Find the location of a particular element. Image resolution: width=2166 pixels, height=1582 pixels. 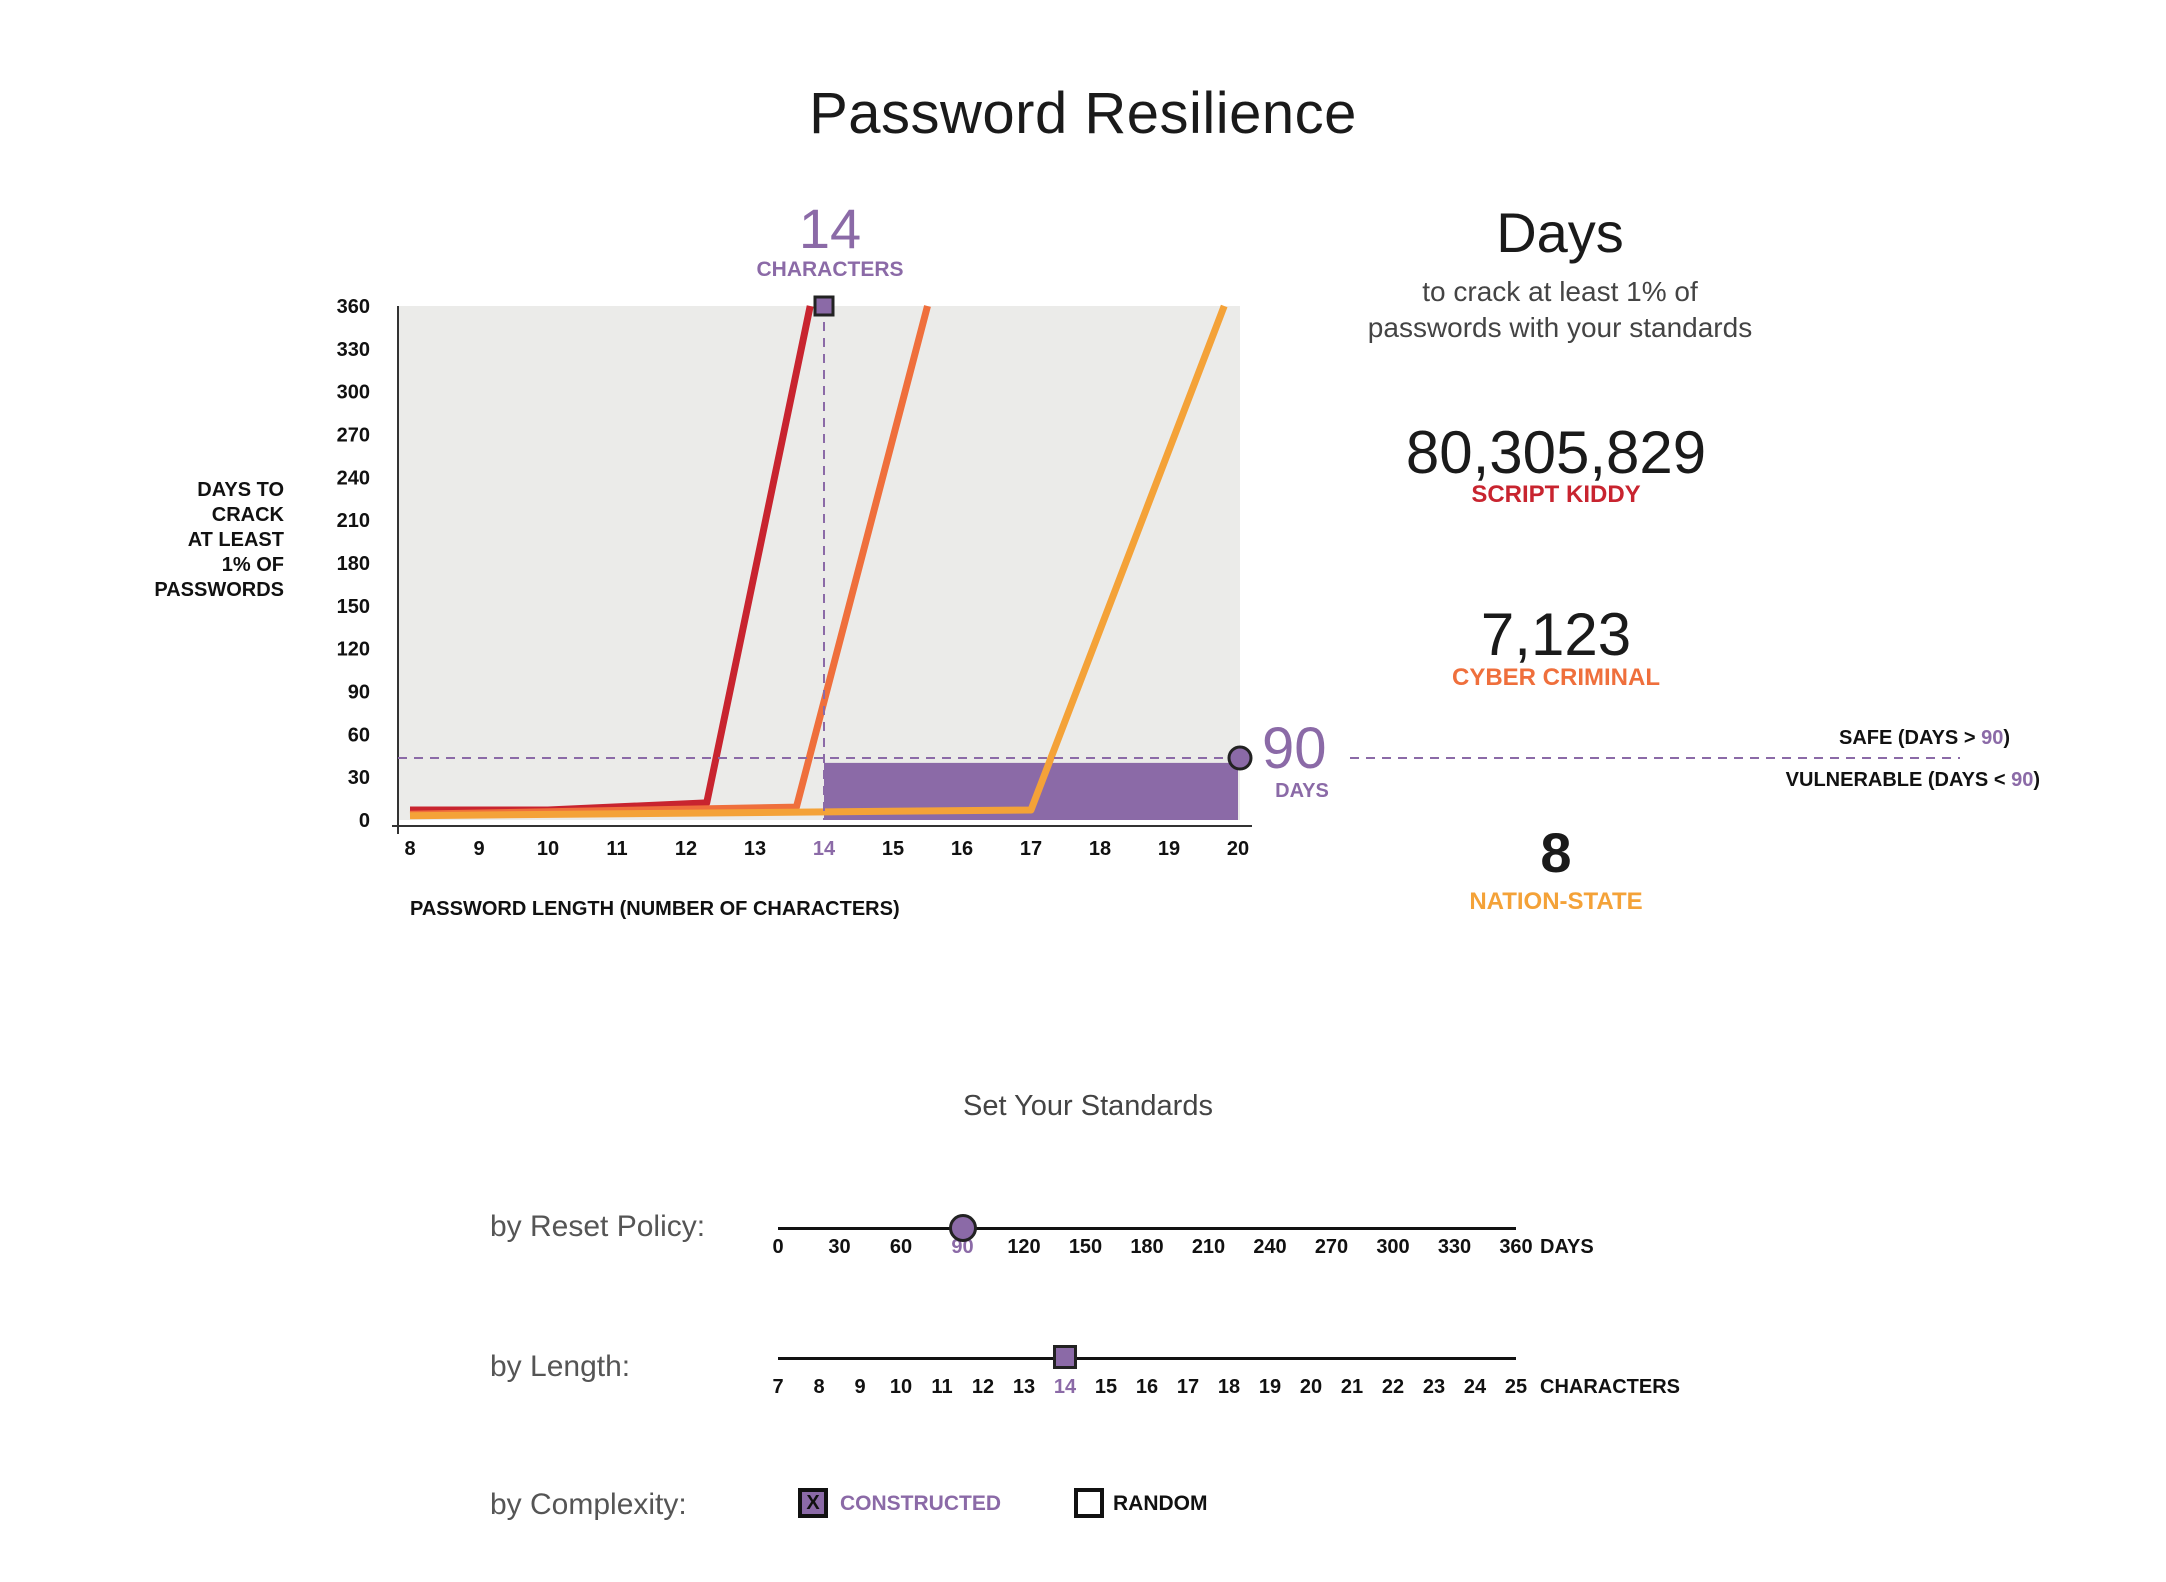

y-tick-label: 270 is located at coordinates (353, 436).